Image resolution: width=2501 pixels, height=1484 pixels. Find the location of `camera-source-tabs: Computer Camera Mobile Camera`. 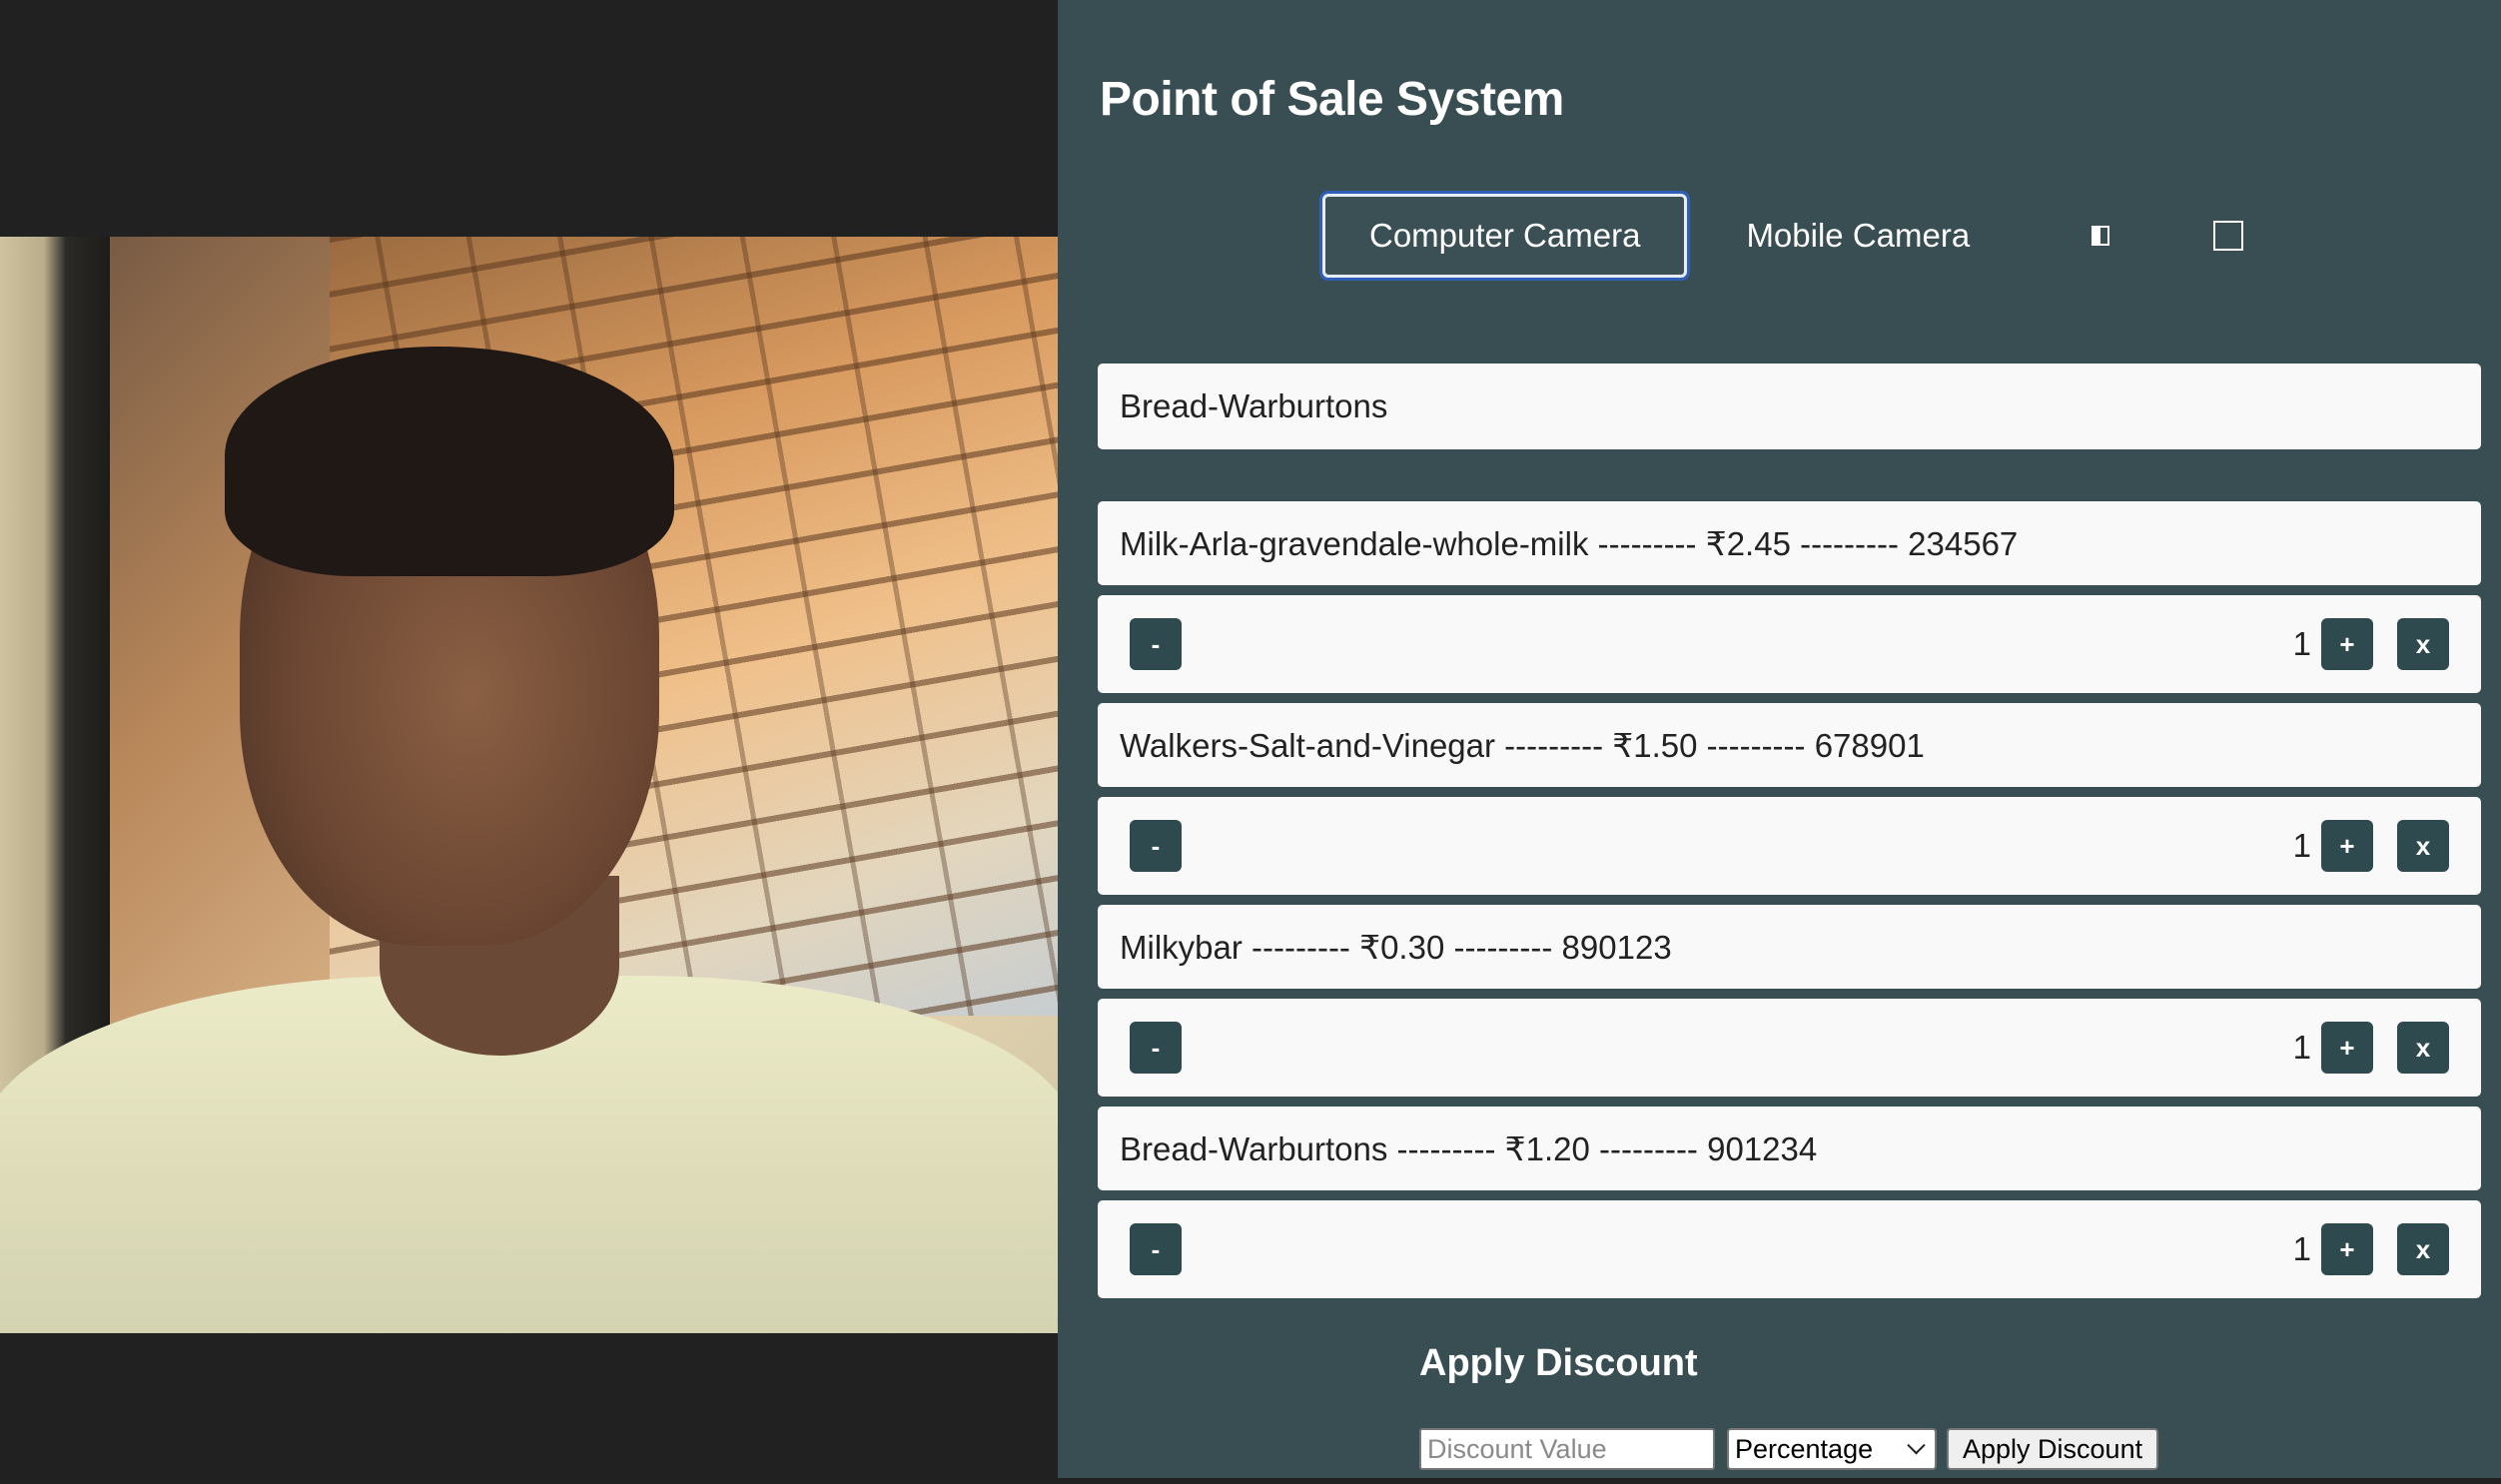

camera-source-tabs: Computer Camera Mobile Camera is located at coordinates (1791, 236).